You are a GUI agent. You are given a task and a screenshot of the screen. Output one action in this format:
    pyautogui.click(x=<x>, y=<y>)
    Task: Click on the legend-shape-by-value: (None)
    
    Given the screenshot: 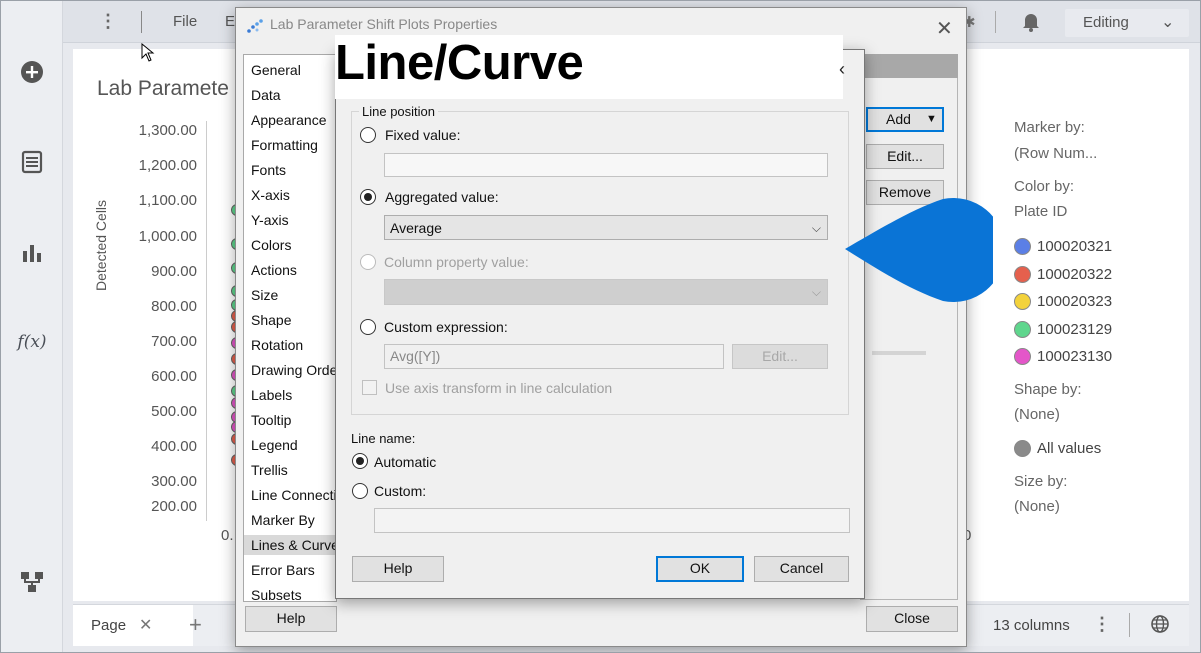 What is the action you would take?
    pyautogui.click(x=1037, y=414)
    